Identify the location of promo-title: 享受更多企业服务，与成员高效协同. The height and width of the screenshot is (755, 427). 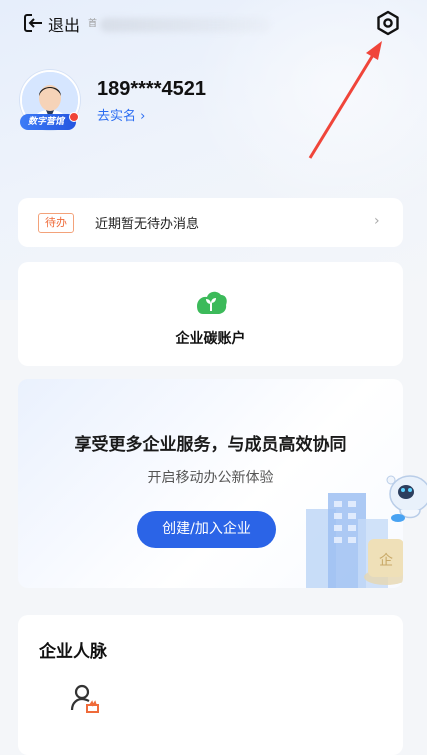
(210, 445).